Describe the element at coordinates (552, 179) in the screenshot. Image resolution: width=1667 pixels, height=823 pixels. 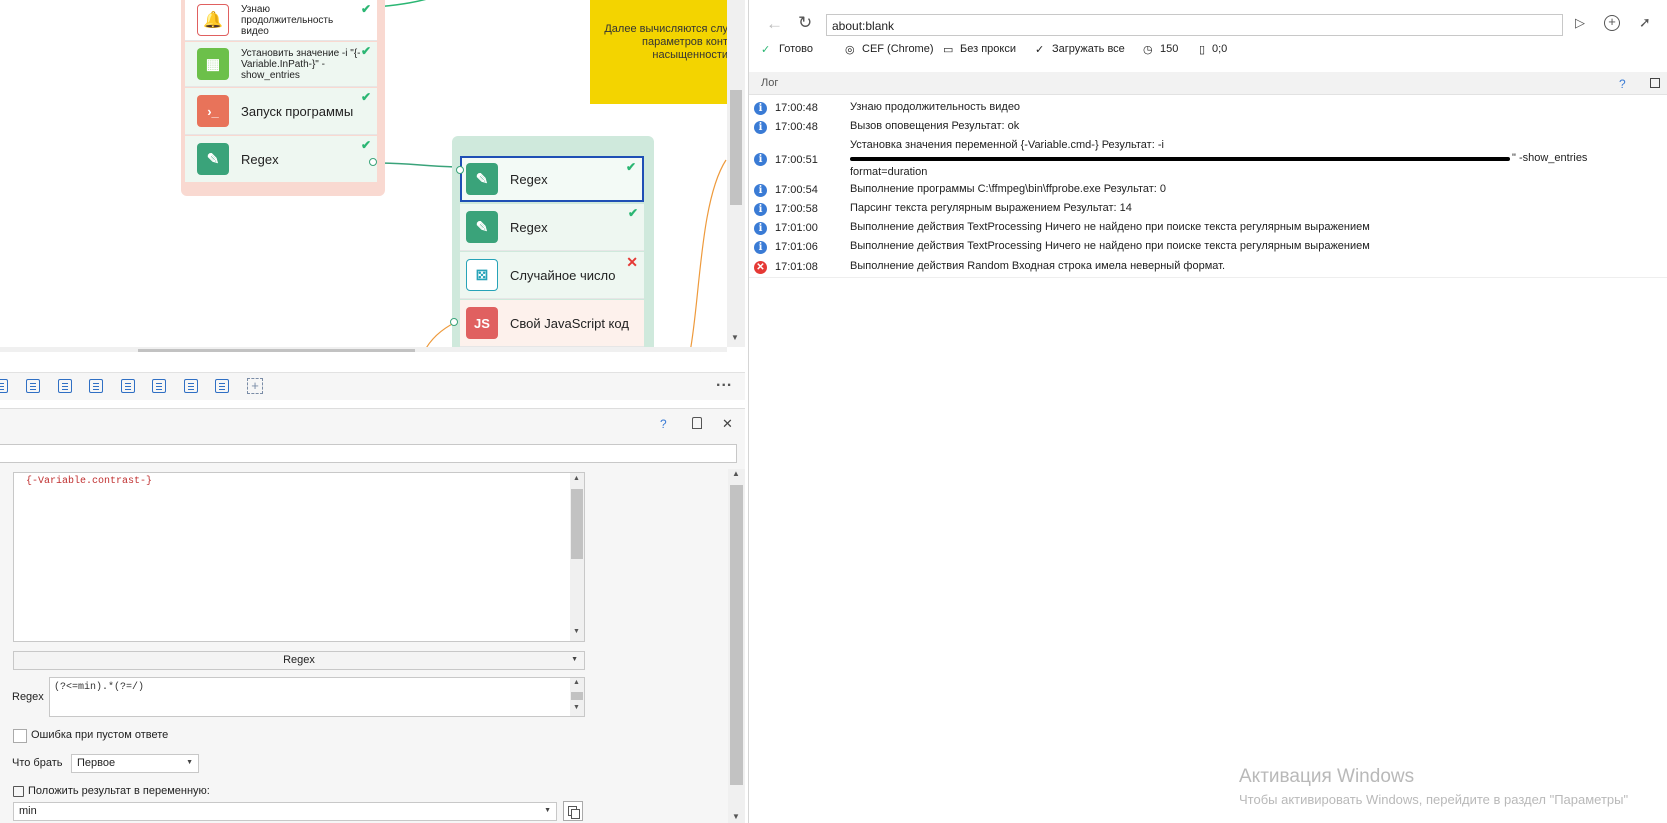
I see `node-regex-selected: ✎ Regex ✔` at that location.